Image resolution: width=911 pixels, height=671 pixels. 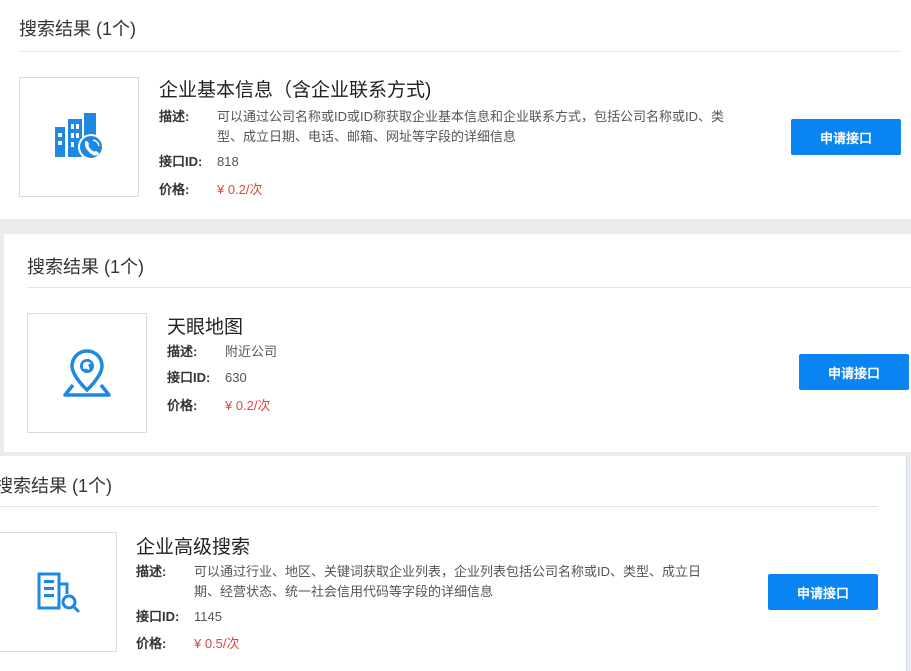 I want to click on price-value: ¥ 0.5/次, so click(x=217, y=643).